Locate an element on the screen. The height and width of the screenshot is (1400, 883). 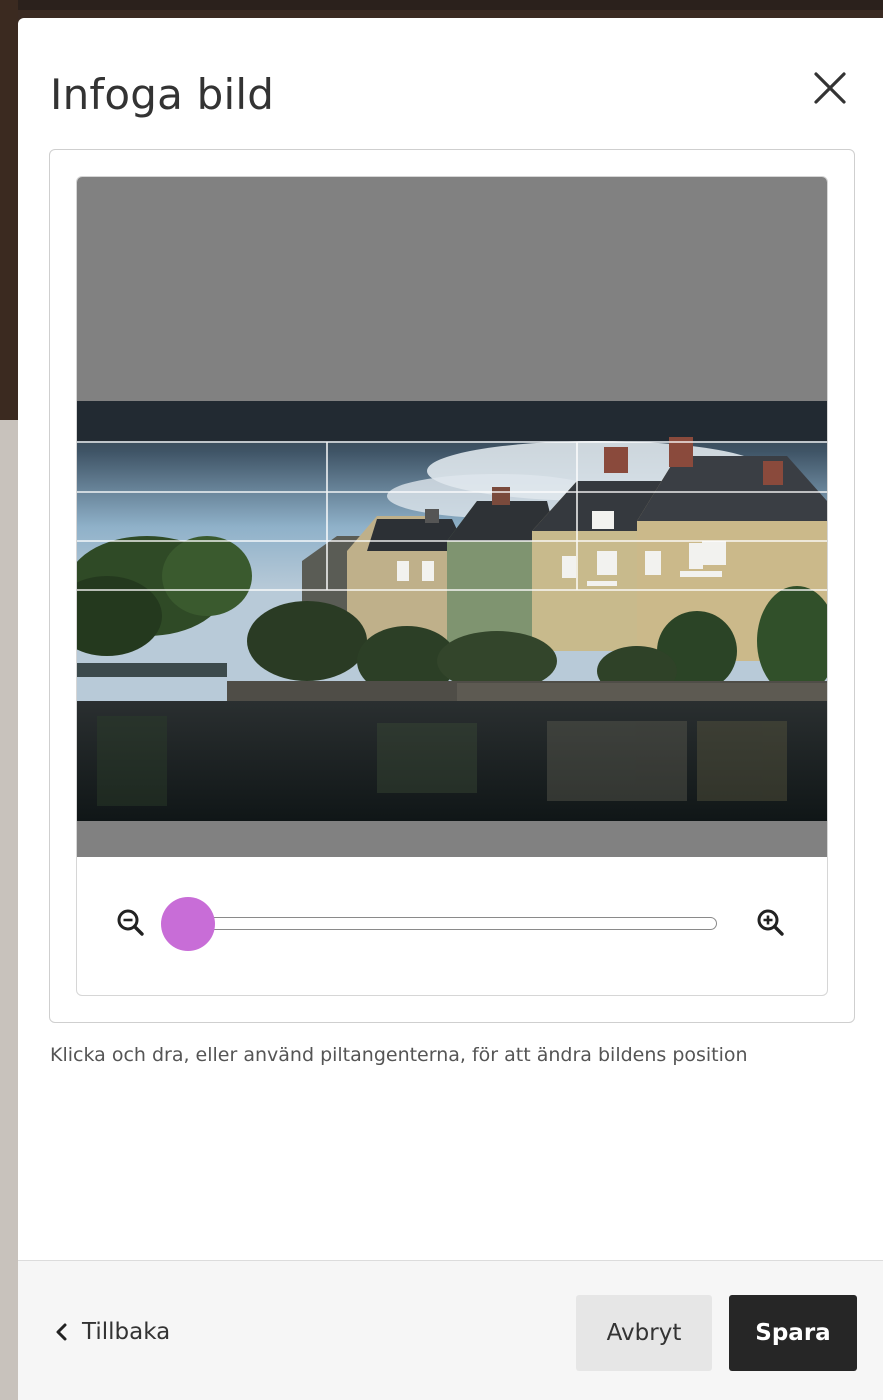
dialog-footer: Tillbaka Avbryt Spara is located at coordinates (450, 1330).